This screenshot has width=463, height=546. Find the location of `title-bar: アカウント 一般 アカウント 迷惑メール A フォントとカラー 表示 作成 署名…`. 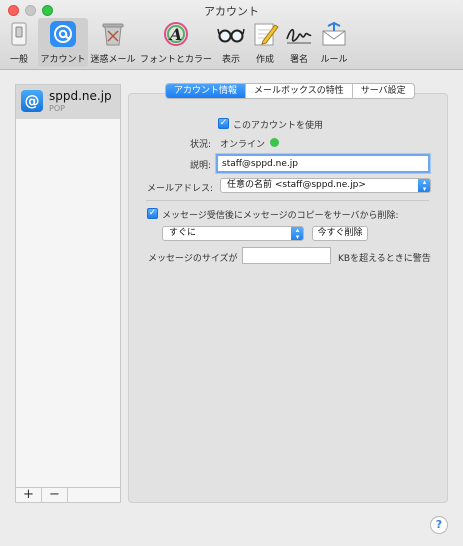

title-bar: アカウント 一般 アカウント 迷惑メール A フォントとカラー 表示 作成 署名… is located at coordinates (231, 35).